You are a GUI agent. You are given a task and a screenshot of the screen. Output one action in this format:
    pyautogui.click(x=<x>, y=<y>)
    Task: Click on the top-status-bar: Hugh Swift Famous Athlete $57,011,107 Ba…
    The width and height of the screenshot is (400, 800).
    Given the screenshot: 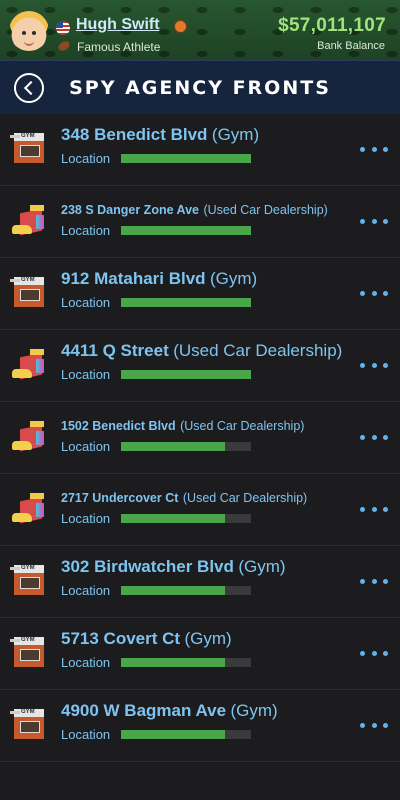 What is the action you would take?
    pyautogui.click(x=200, y=30)
    